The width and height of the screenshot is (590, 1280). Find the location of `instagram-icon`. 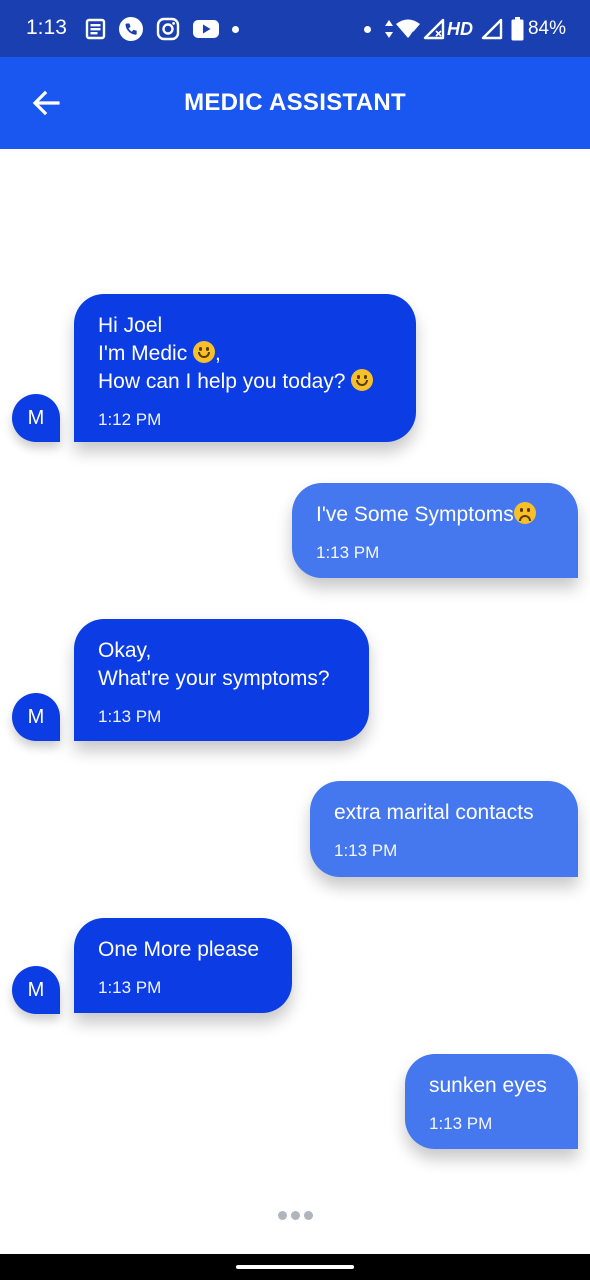

instagram-icon is located at coordinates (168, 29).